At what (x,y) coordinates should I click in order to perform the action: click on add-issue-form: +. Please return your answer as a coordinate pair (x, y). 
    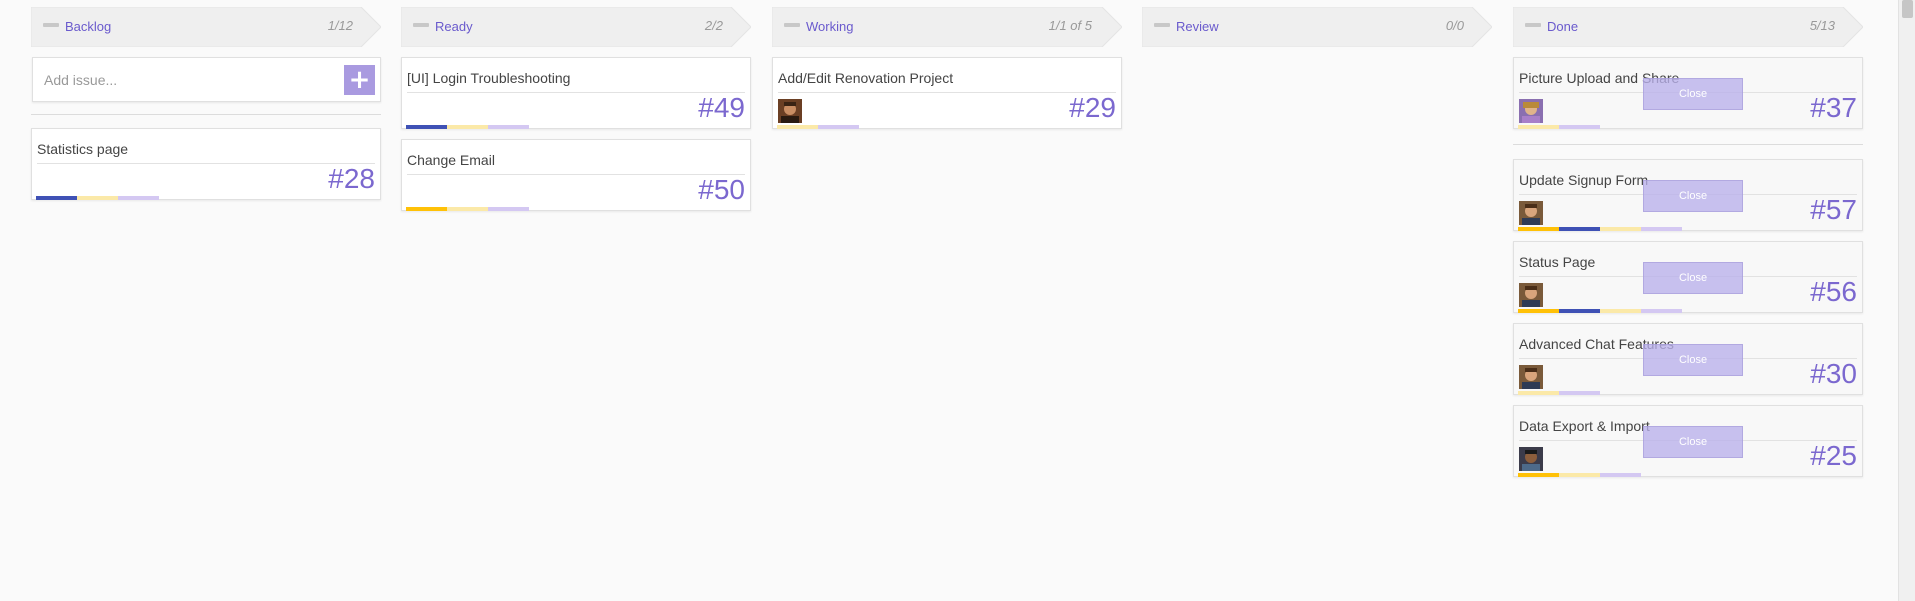
    Looking at the image, I should click on (206, 79).